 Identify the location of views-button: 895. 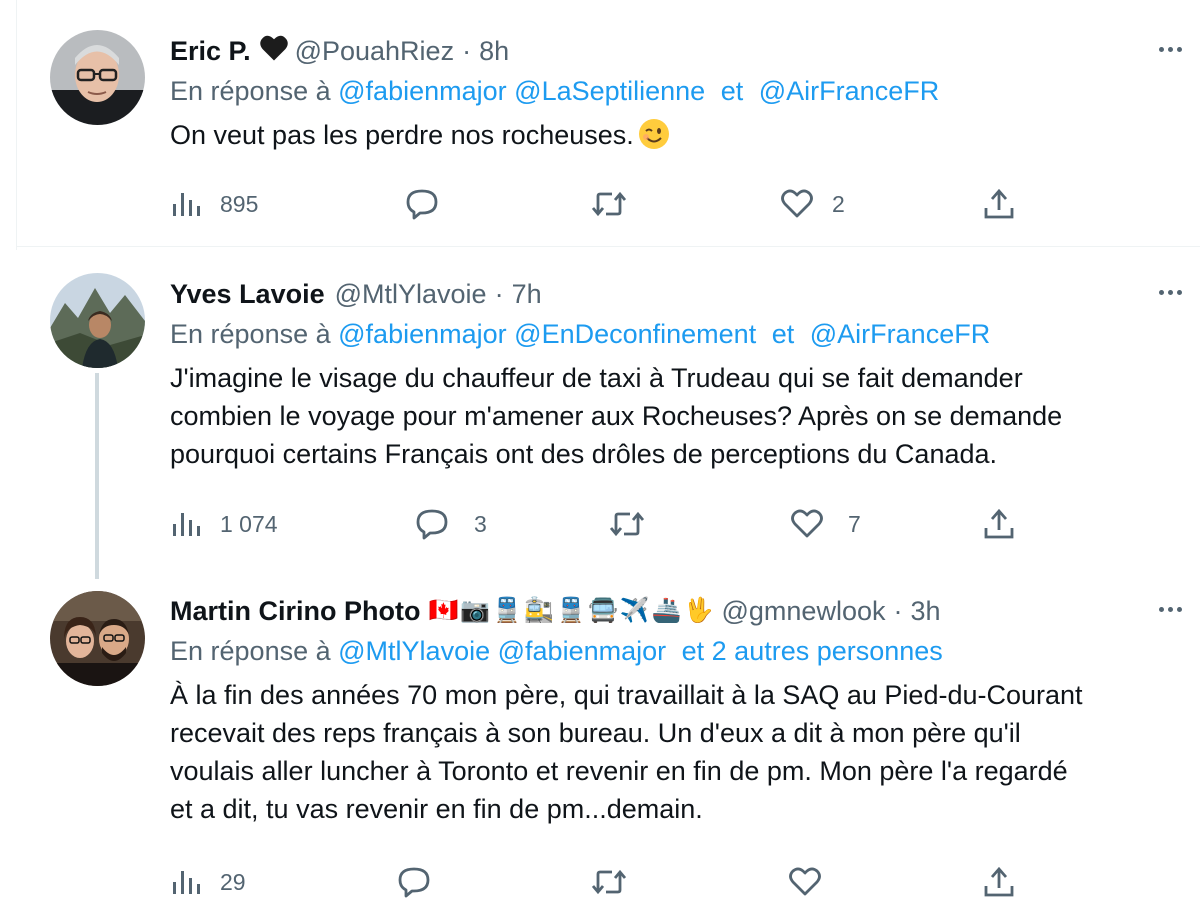
(214, 204).